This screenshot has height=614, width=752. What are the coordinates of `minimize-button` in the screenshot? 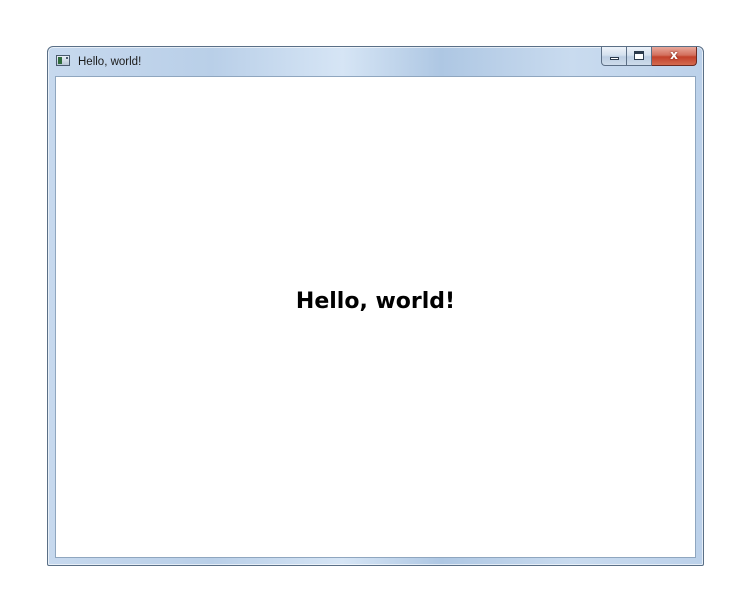 It's located at (614, 56).